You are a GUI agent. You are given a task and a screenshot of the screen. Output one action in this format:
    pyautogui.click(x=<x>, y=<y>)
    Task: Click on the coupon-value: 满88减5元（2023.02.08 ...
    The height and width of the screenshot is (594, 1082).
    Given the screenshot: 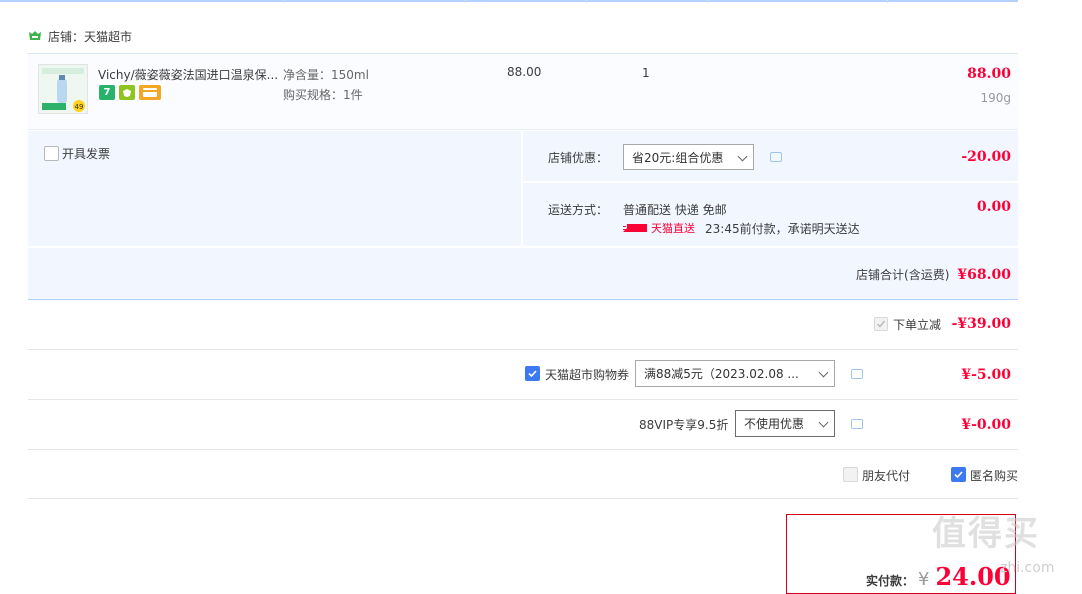 What is the action you would take?
    pyautogui.click(x=721, y=374)
    